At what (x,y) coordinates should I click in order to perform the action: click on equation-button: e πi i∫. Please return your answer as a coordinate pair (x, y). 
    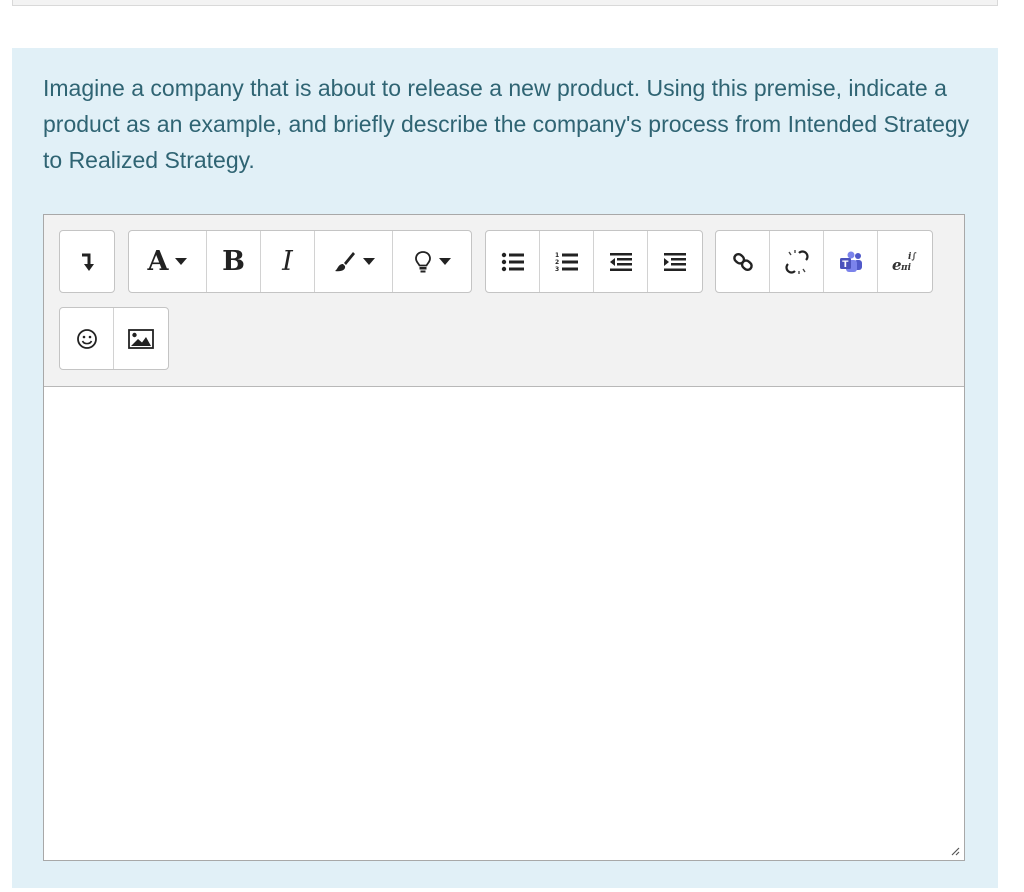
    Looking at the image, I should click on (905, 261).